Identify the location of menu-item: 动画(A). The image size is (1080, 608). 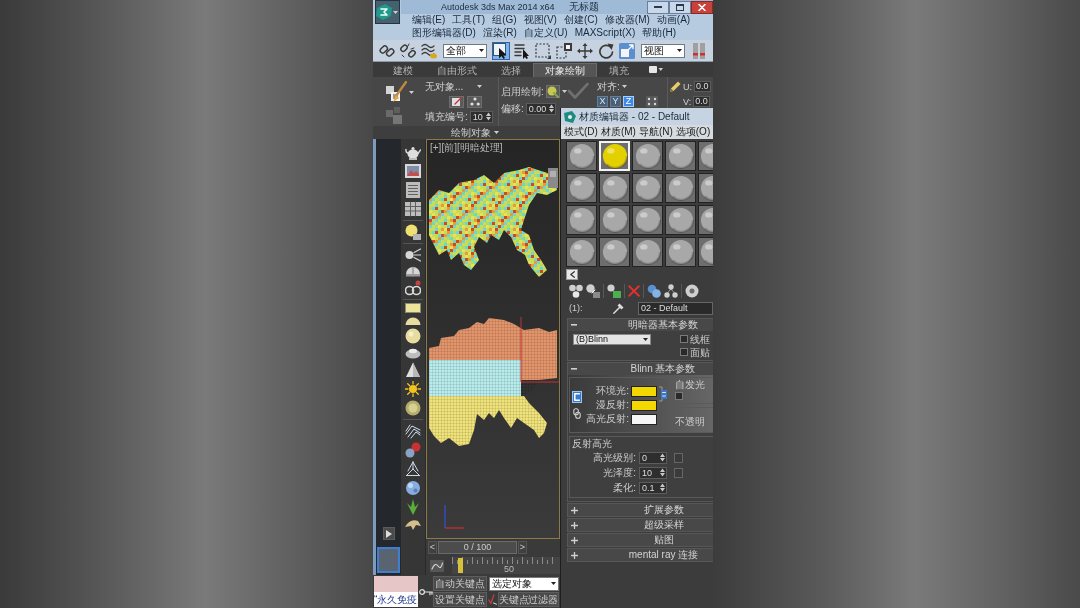
(673, 20).